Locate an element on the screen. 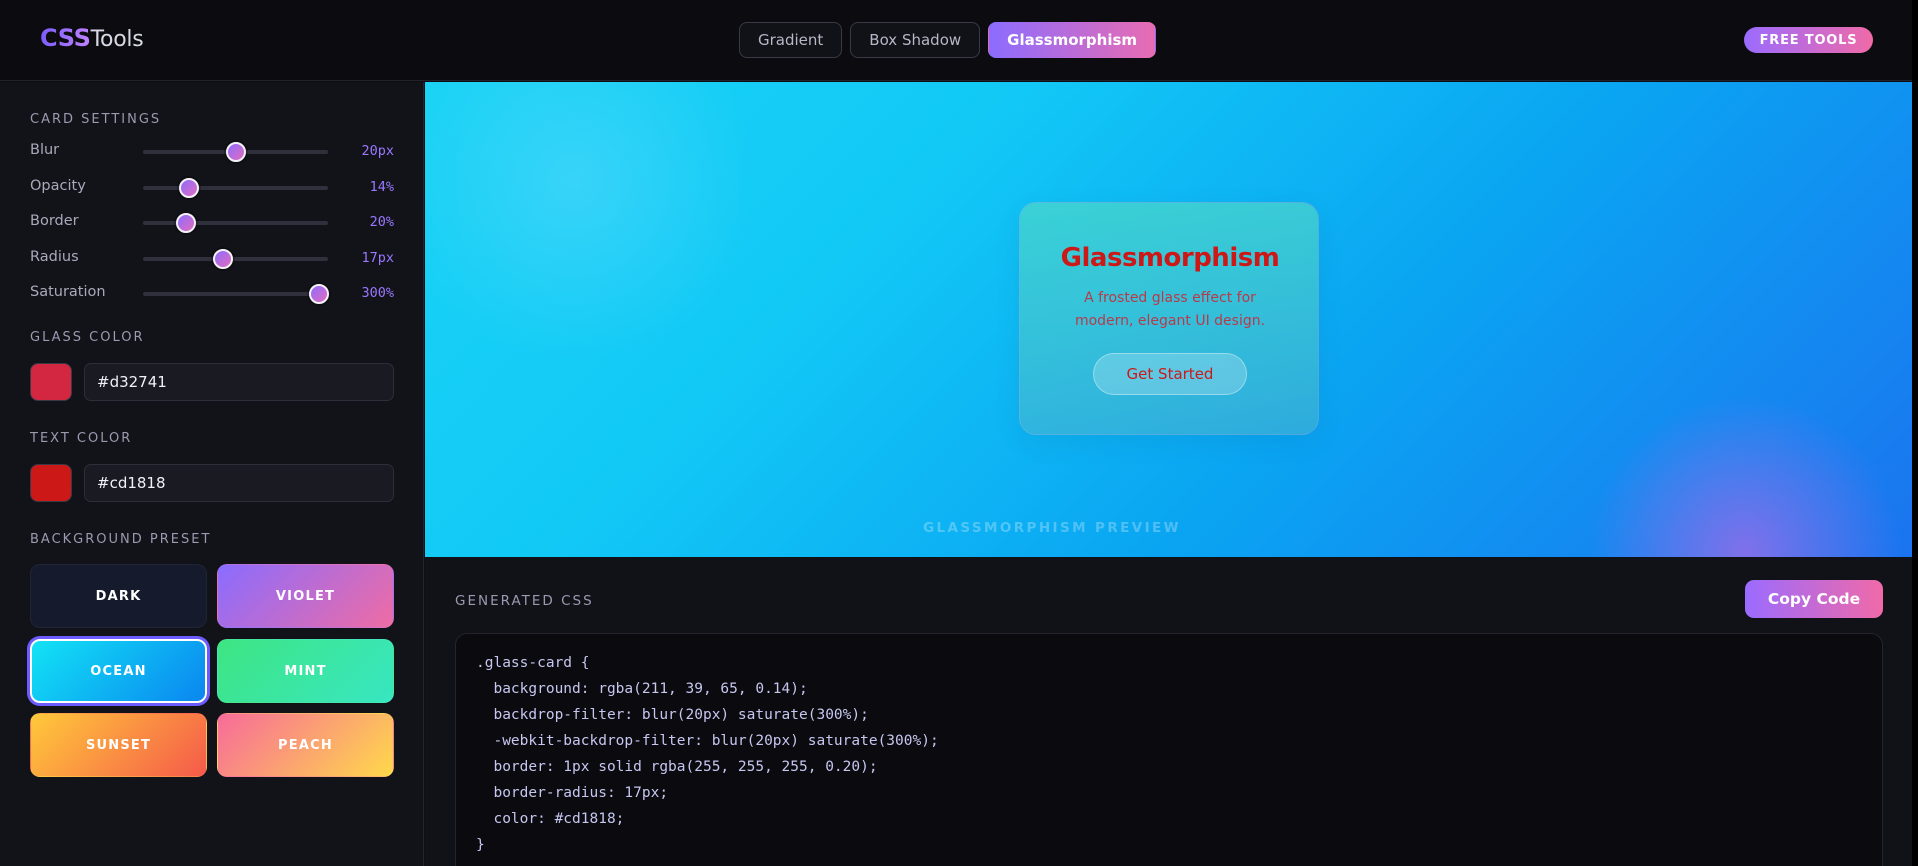 The image size is (1918, 866). opacity-slider is located at coordinates (235, 188).